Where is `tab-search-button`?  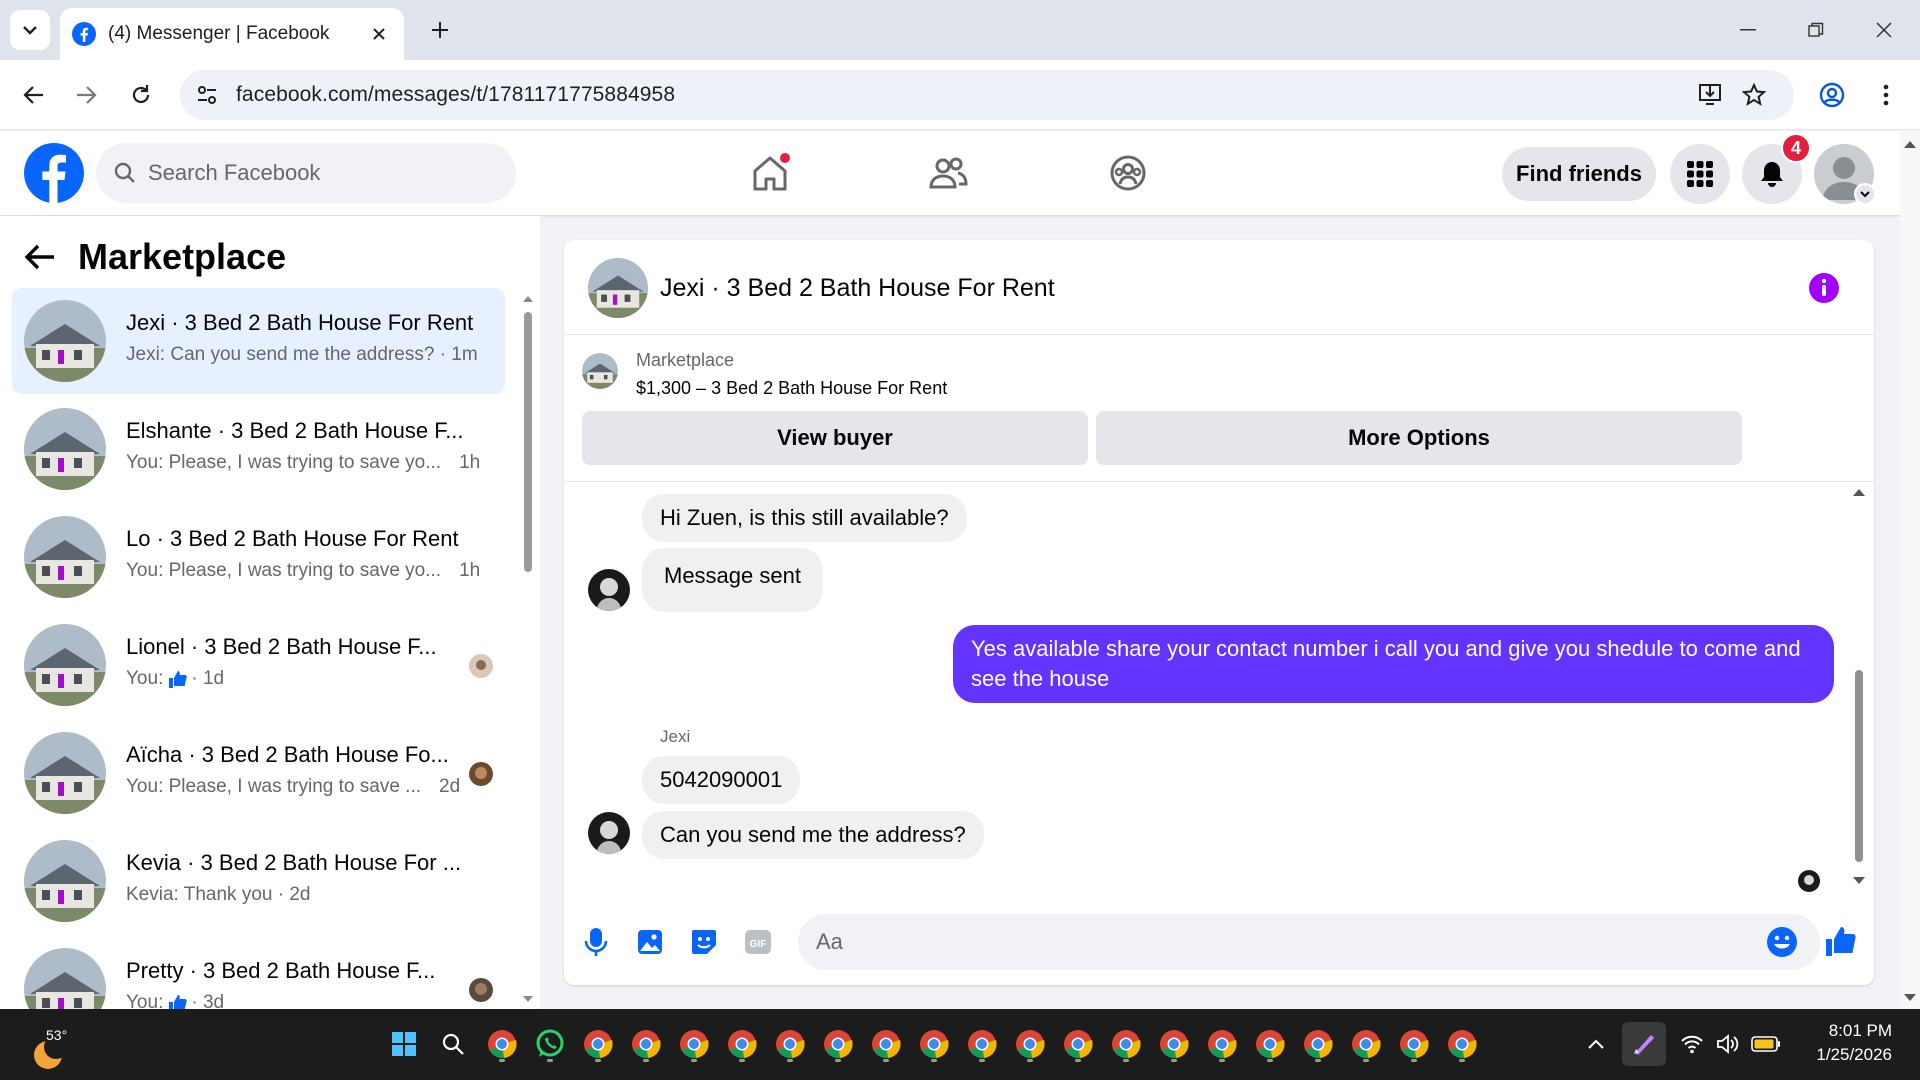
tab-search-button is located at coordinates (30, 30).